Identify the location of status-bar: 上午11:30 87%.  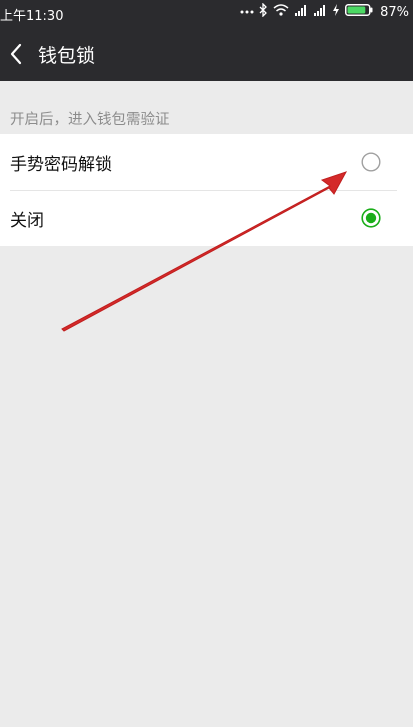
(206, 13).